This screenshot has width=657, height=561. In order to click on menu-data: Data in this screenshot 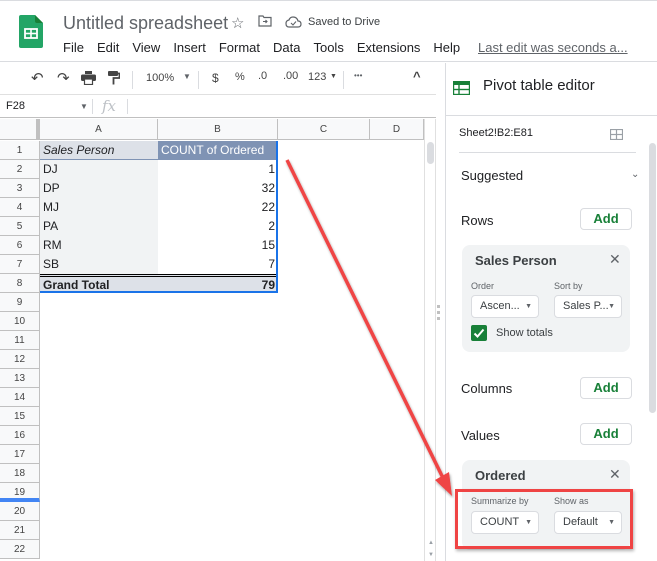, I will do `click(286, 47)`.